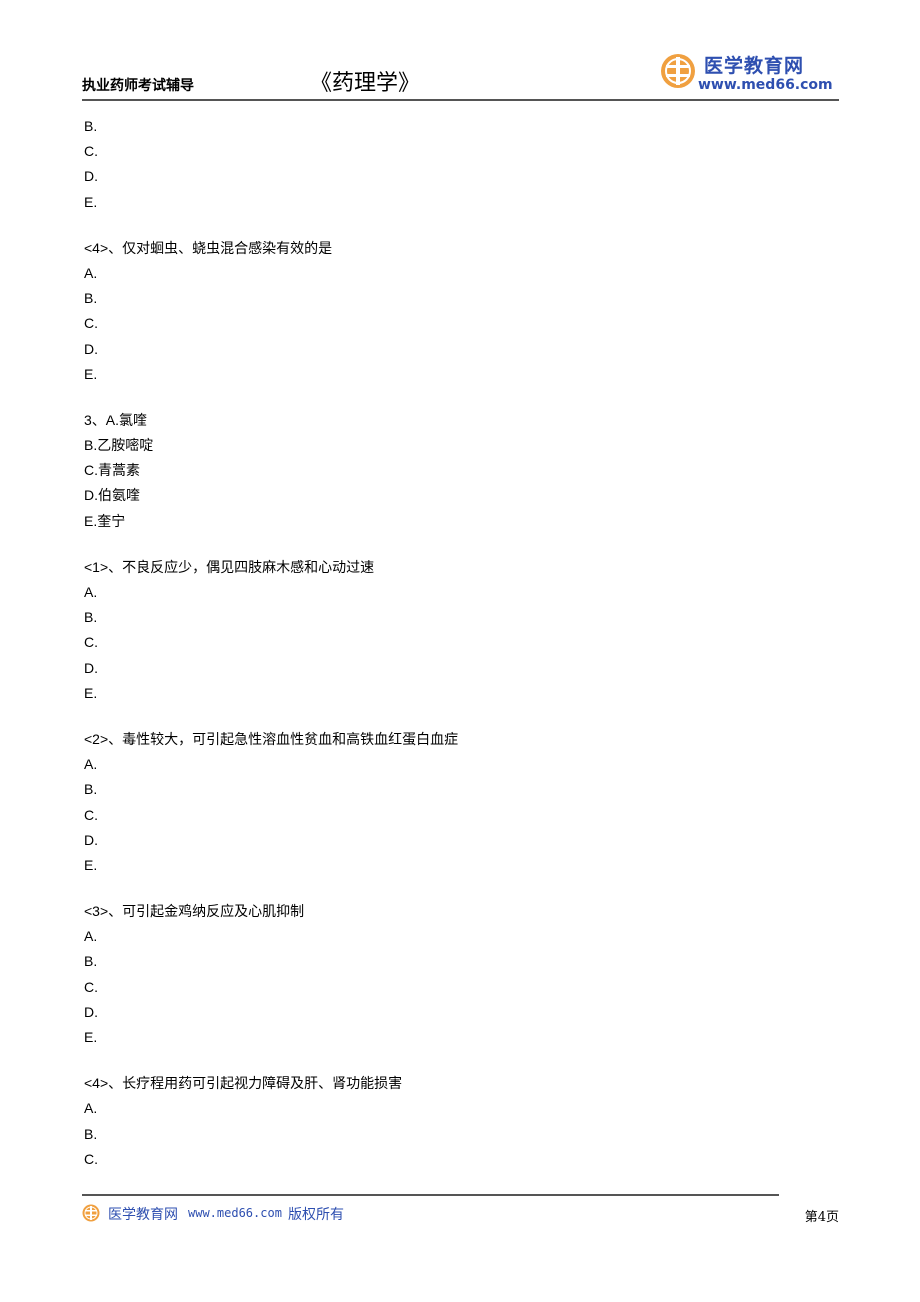  I want to click on question-stem: <1>、不良反应少，偶见四肢麻木感和心动过速, so click(229, 566).